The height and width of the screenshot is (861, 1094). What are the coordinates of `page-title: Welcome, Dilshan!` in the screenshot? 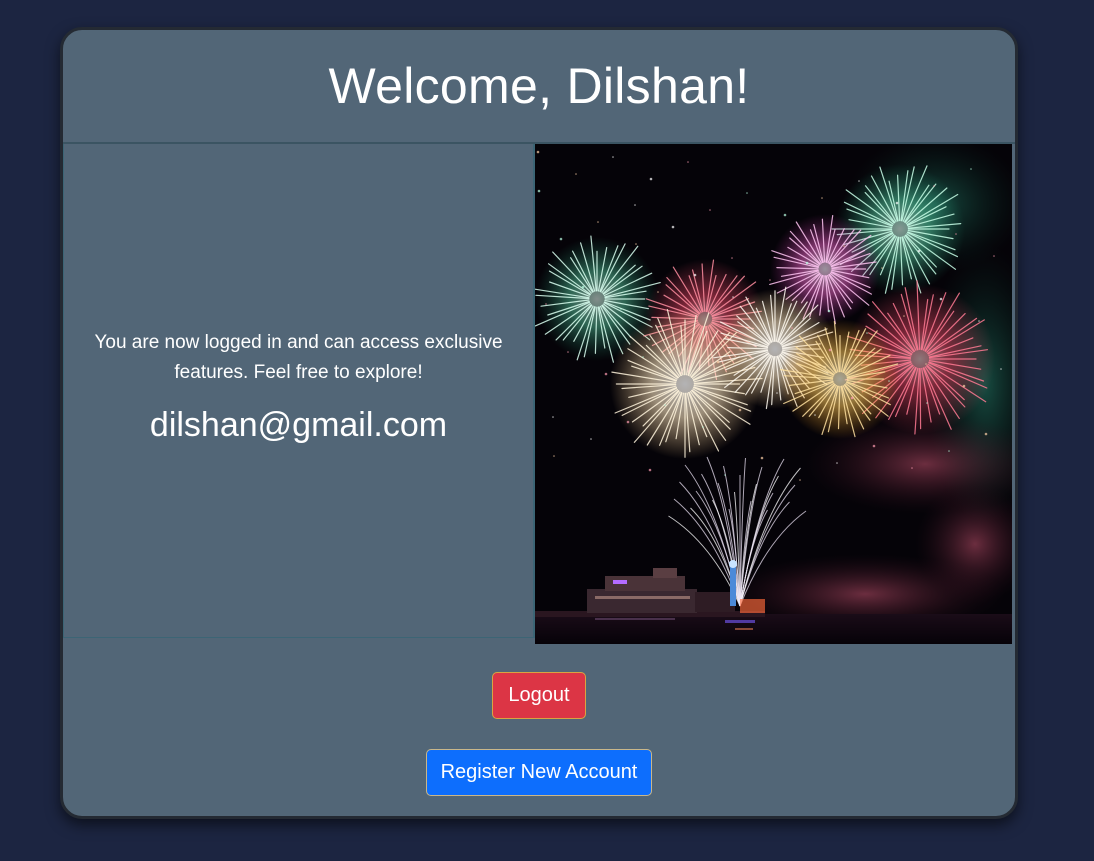 It's located at (539, 86).